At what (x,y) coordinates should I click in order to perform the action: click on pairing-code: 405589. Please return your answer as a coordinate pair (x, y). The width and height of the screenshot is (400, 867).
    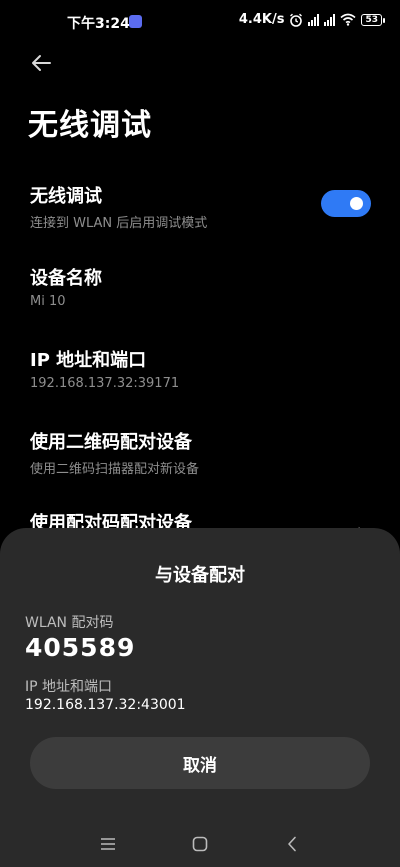
    Looking at the image, I should click on (80, 647).